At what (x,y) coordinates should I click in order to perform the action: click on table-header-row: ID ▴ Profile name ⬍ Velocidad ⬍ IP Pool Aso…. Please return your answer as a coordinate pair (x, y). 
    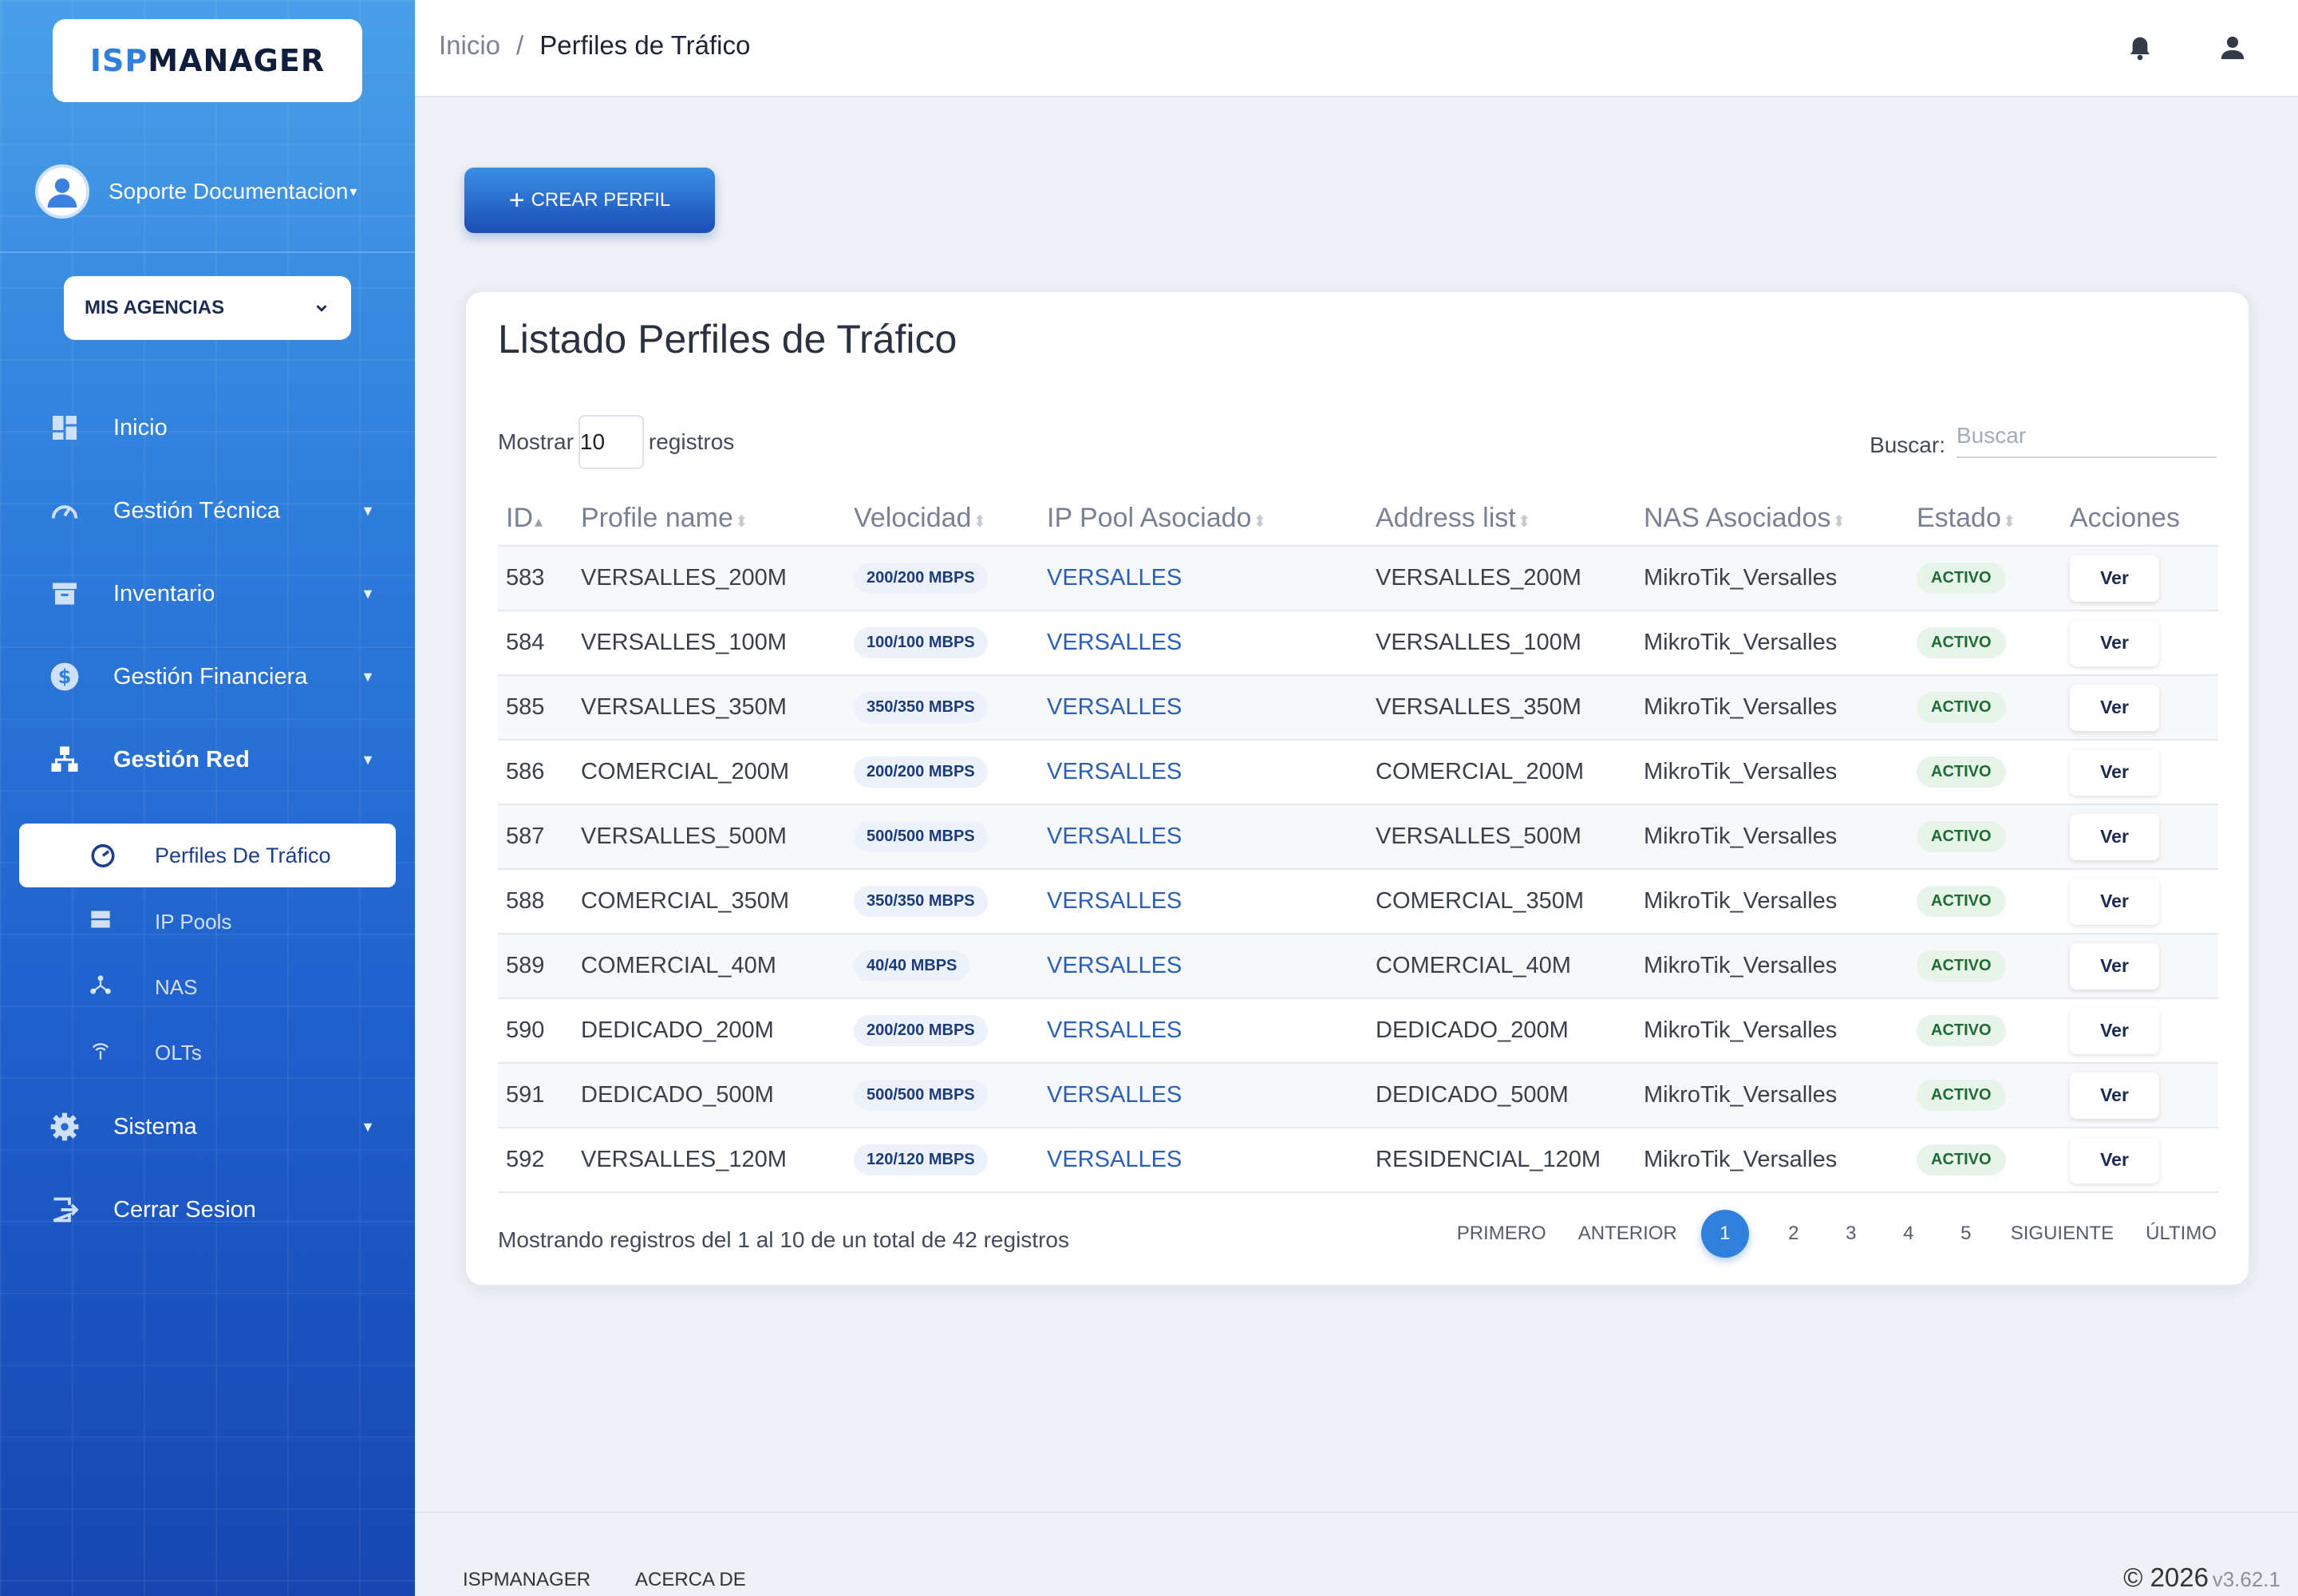
    Looking at the image, I should click on (1358, 519).